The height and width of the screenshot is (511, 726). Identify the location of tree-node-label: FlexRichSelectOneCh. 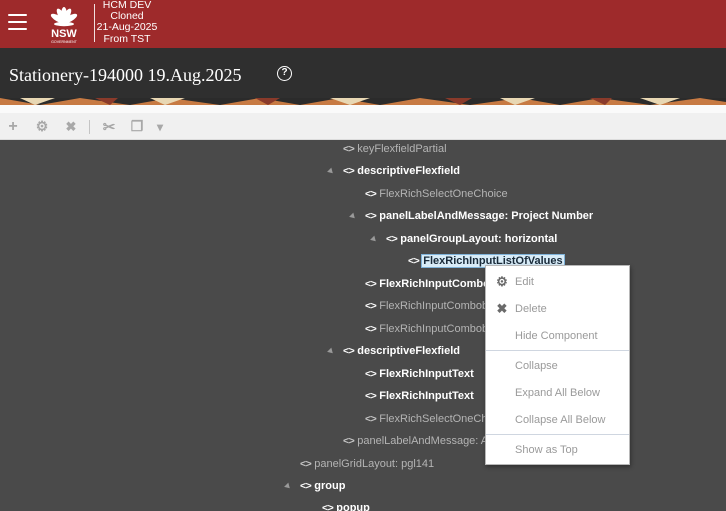
(433, 419).